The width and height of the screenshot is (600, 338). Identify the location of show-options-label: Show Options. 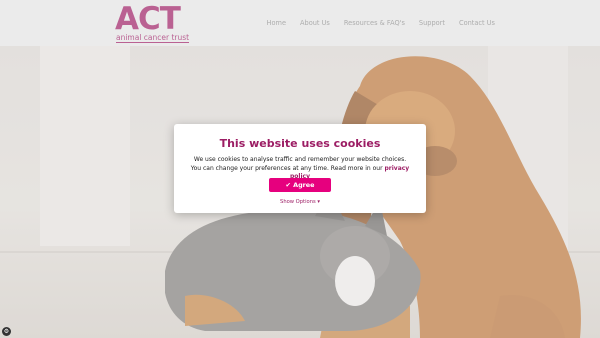
(298, 202).